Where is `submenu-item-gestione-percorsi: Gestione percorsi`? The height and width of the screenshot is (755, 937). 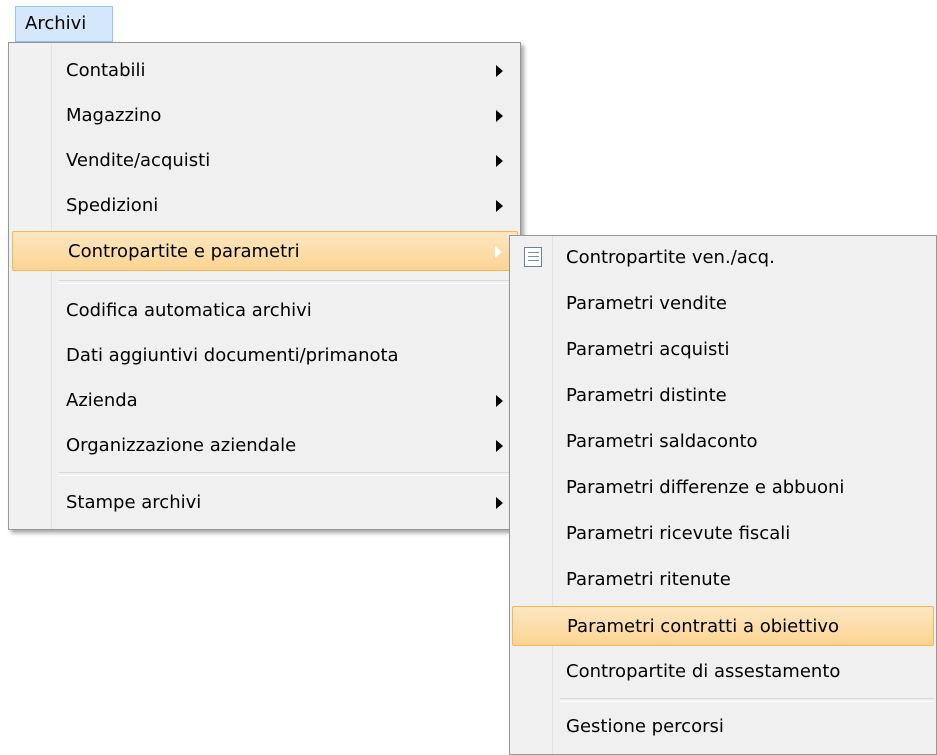 submenu-item-gestione-percorsi: Gestione percorsi is located at coordinates (723, 727).